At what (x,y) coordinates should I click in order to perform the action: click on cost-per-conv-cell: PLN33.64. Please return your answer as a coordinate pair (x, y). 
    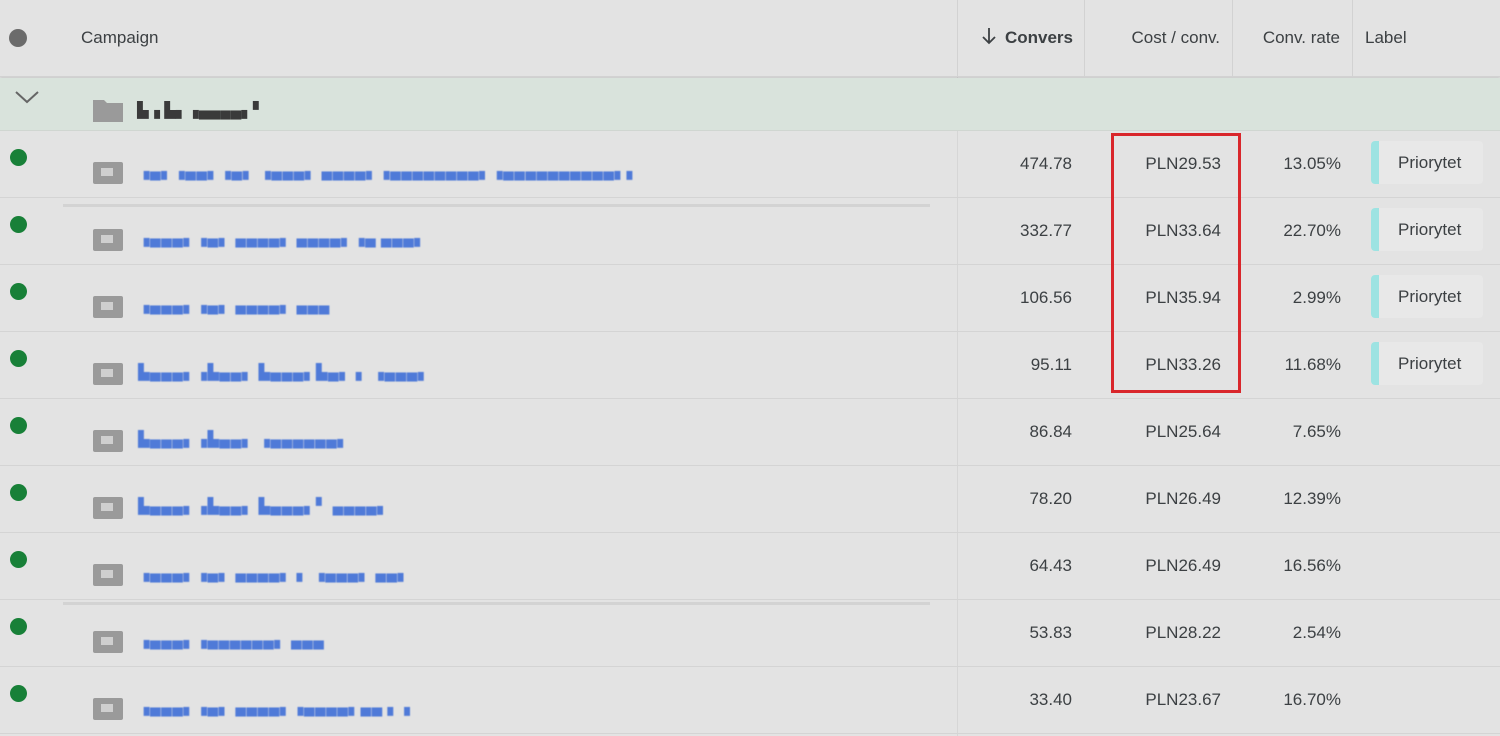
    Looking at the image, I should click on (1183, 230).